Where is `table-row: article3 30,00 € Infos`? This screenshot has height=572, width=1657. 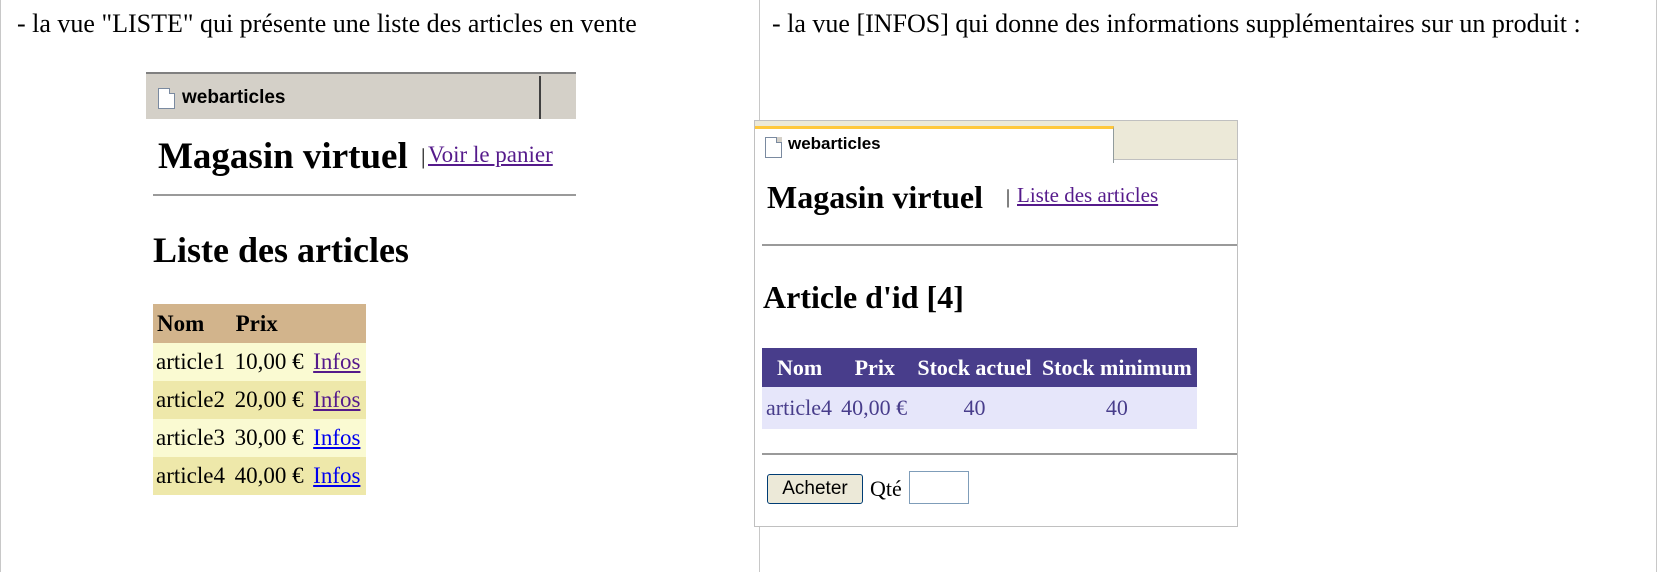 table-row: article3 30,00 € Infos is located at coordinates (259, 438).